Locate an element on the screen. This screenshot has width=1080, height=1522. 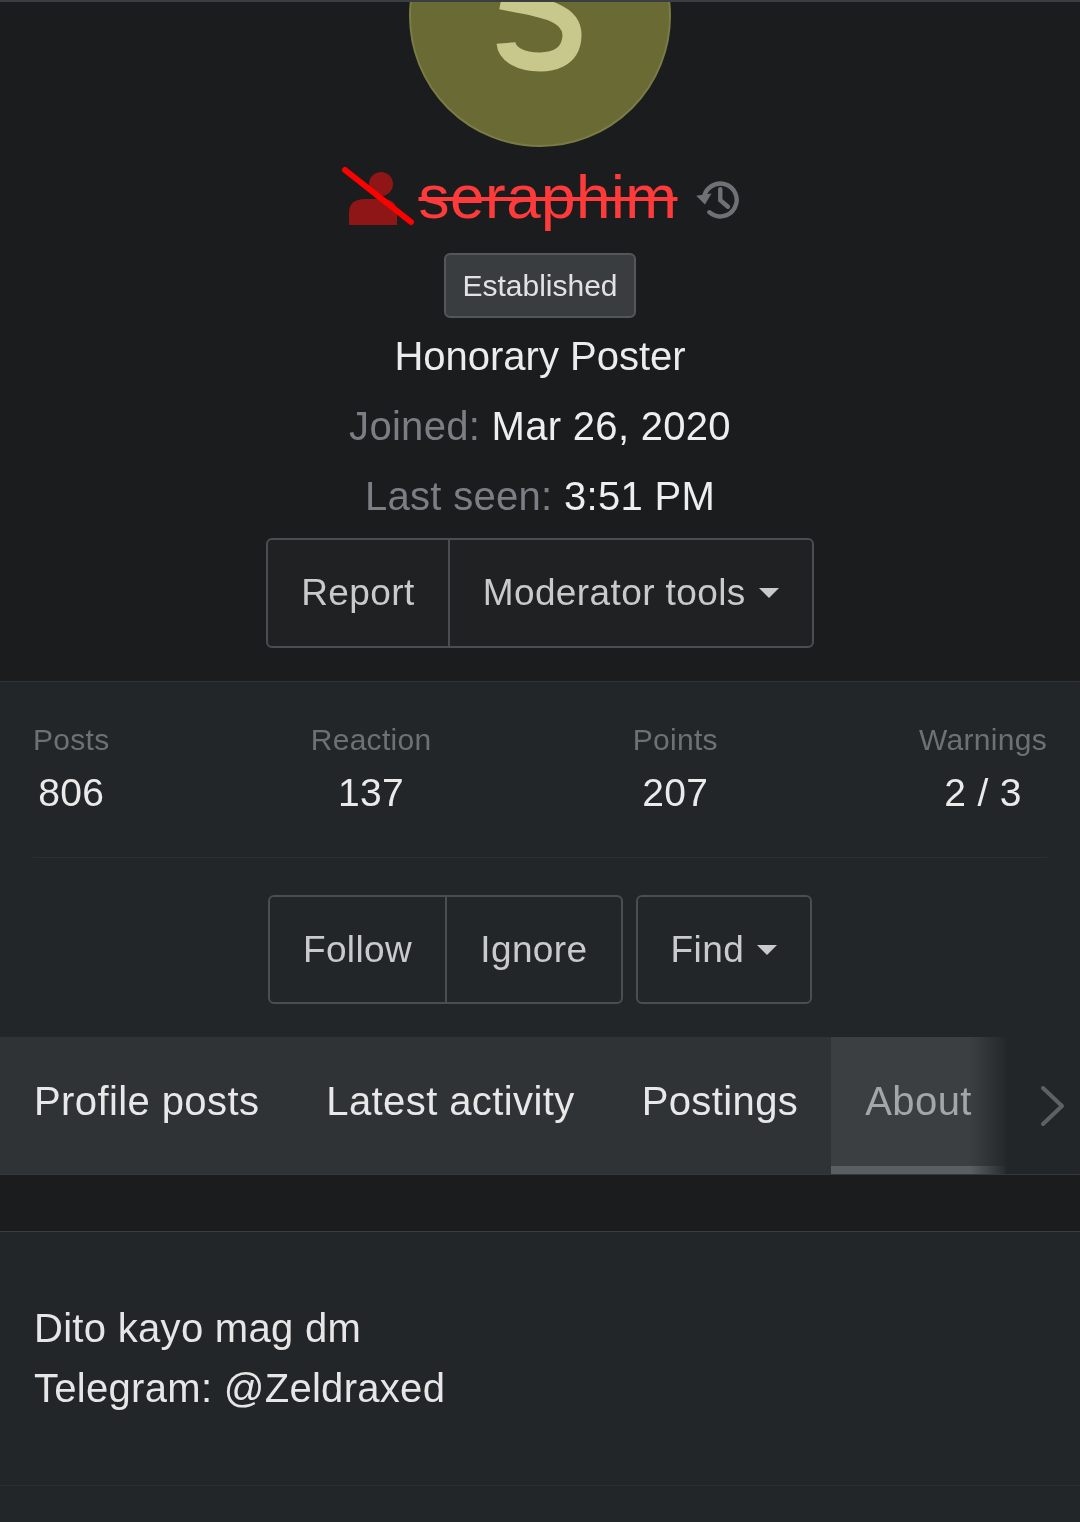
info-value: 3:51 PM is located at coordinates (639, 496).